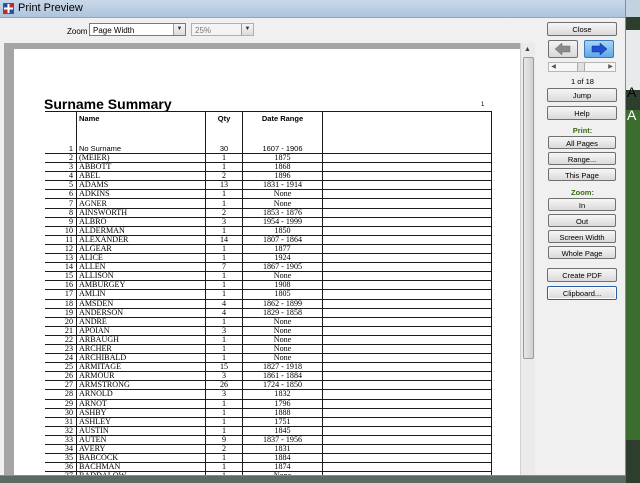  What do you see at coordinates (282, 422) in the screenshot?
I see `row-date-range: 1751` at bounding box center [282, 422].